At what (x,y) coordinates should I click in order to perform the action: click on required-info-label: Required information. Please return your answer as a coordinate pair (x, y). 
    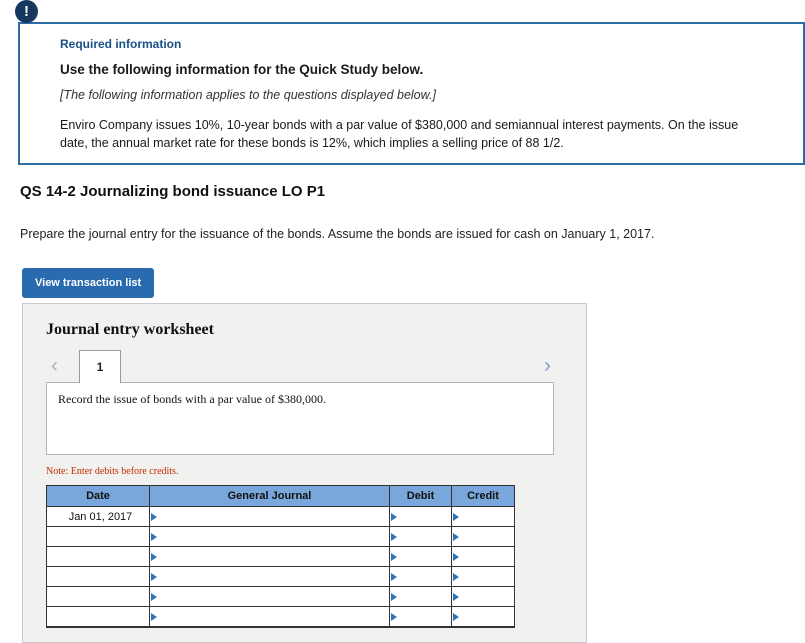
    Looking at the image, I should click on (121, 44).